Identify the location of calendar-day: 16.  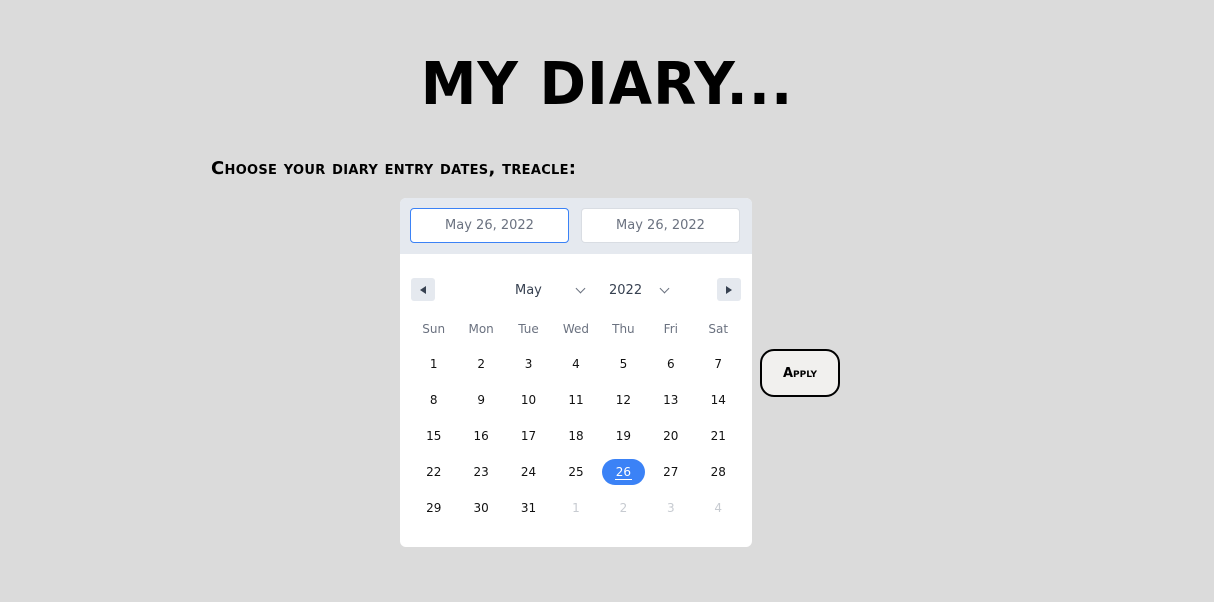
(480, 436).